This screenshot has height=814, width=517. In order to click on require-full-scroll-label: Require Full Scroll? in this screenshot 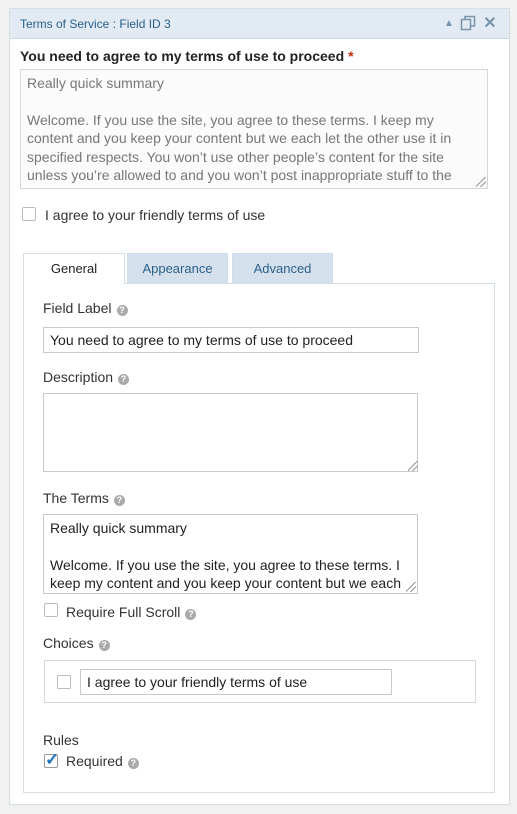, I will do `click(131, 612)`.